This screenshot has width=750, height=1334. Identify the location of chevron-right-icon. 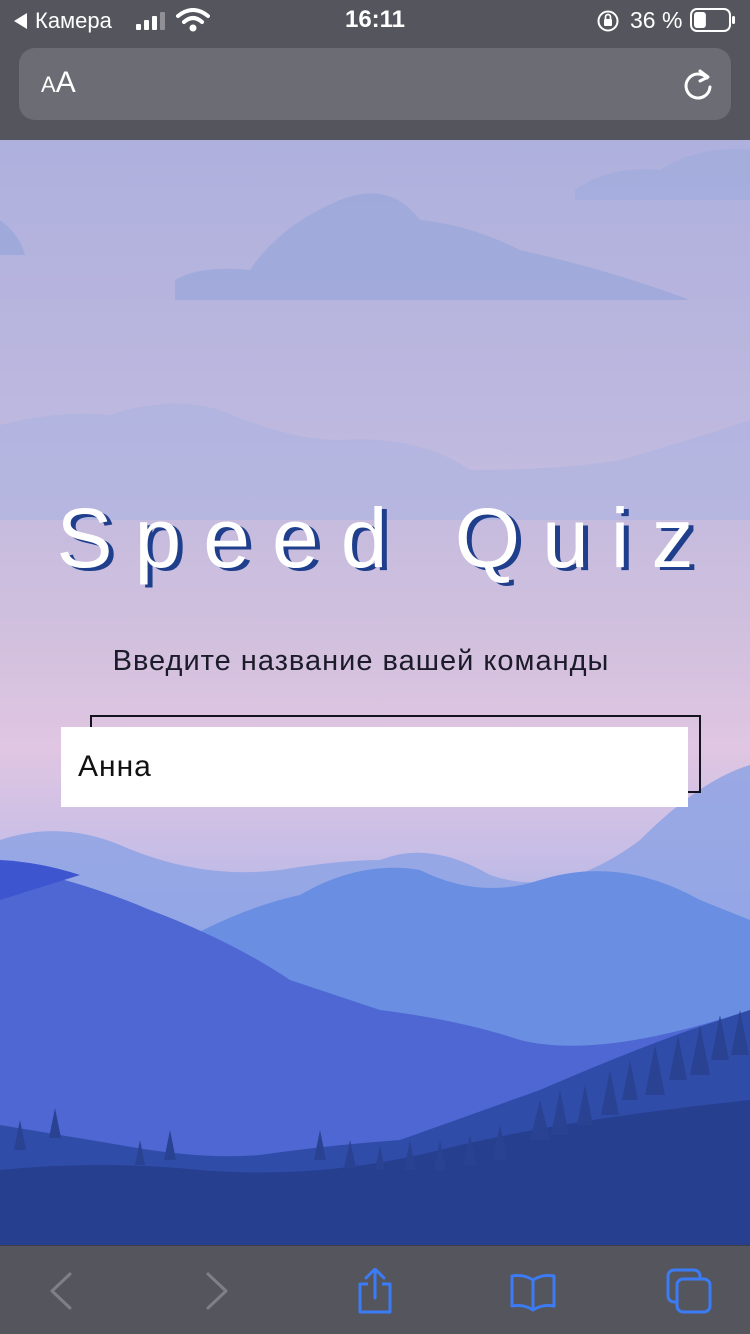
(217, 1291).